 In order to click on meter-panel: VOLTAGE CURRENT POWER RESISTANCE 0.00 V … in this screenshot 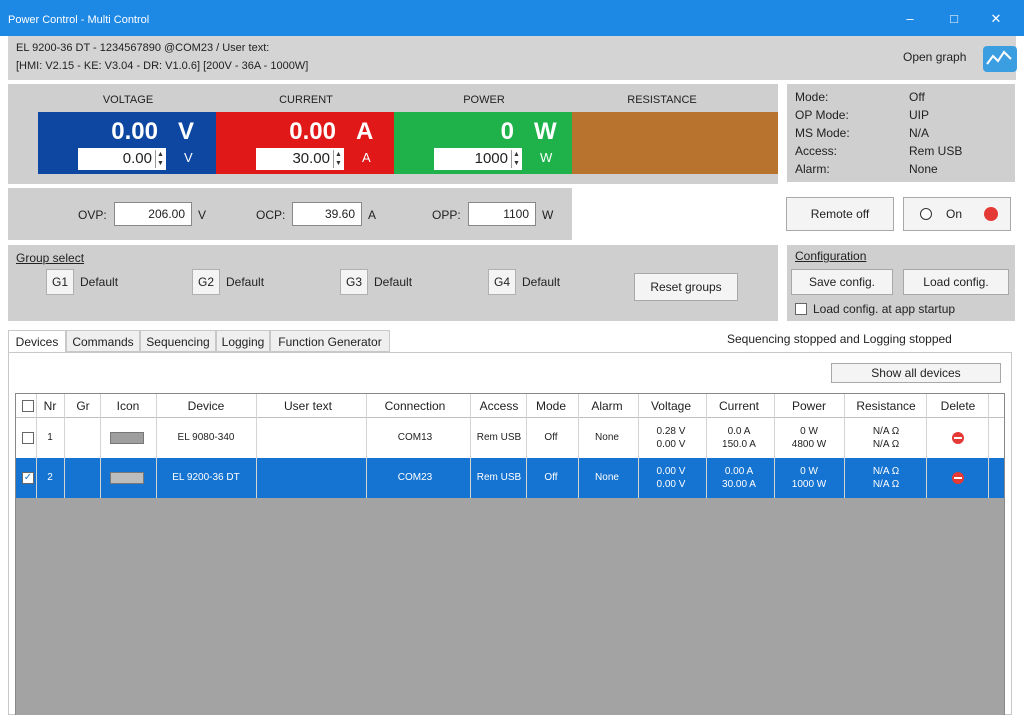, I will do `click(393, 134)`.